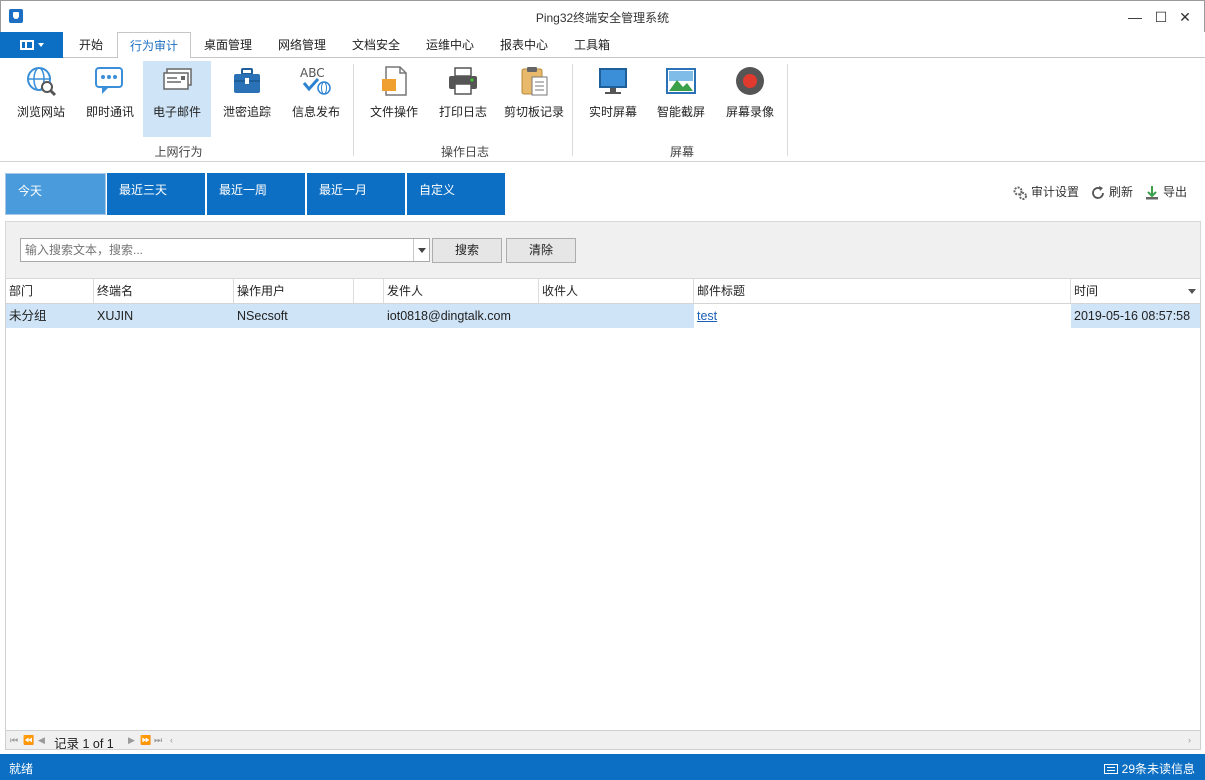 The height and width of the screenshot is (780, 1205). I want to click on scroll-right-icon: ›, so click(1189, 740).